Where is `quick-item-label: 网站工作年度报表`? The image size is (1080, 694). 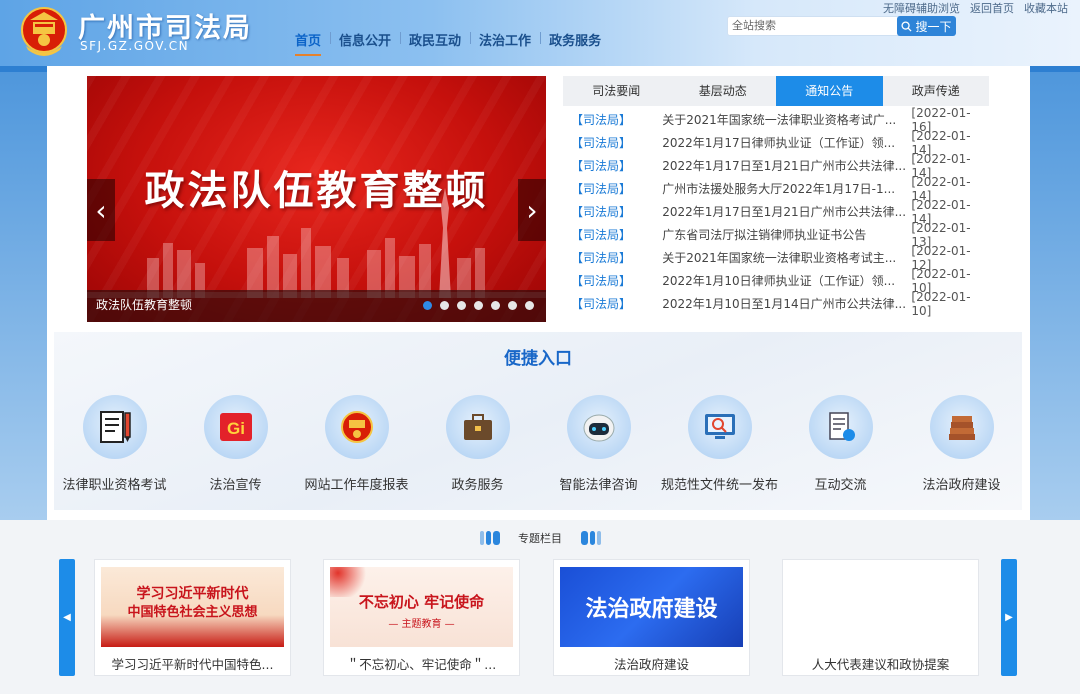
quick-item-label: 网站工作年度报表 is located at coordinates (356, 485).